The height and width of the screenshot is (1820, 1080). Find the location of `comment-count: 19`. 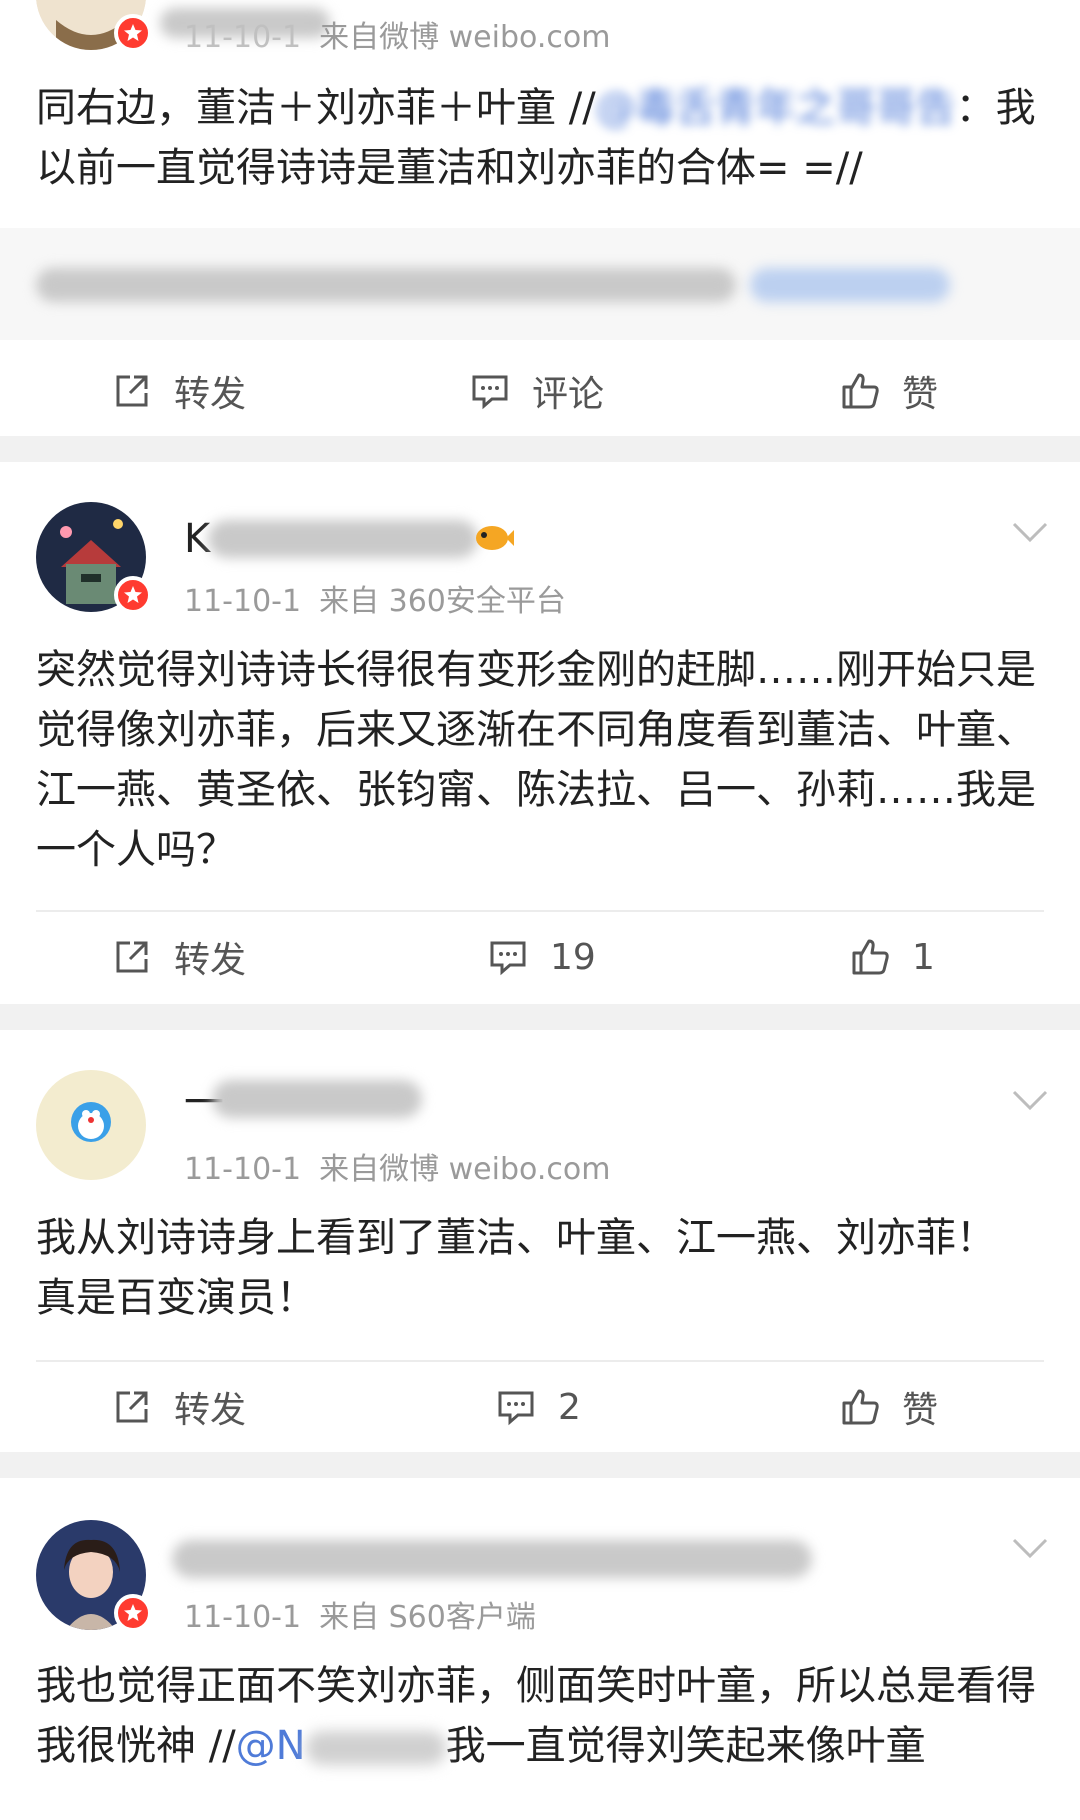

comment-count: 19 is located at coordinates (573, 957).